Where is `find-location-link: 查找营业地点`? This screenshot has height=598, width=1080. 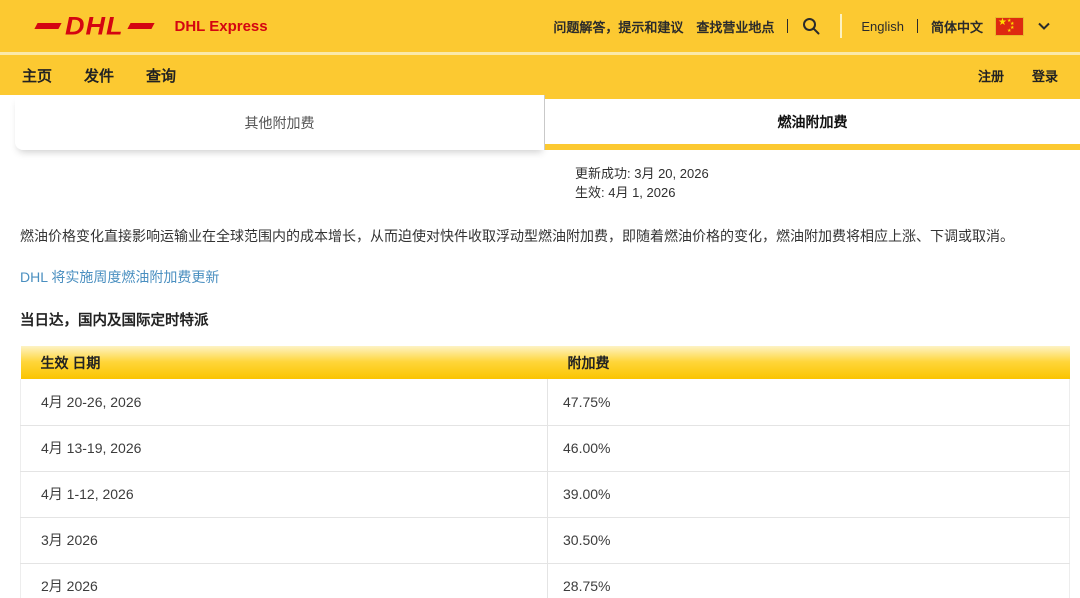 find-location-link: 查找营业地点 is located at coordinates (735, 26).